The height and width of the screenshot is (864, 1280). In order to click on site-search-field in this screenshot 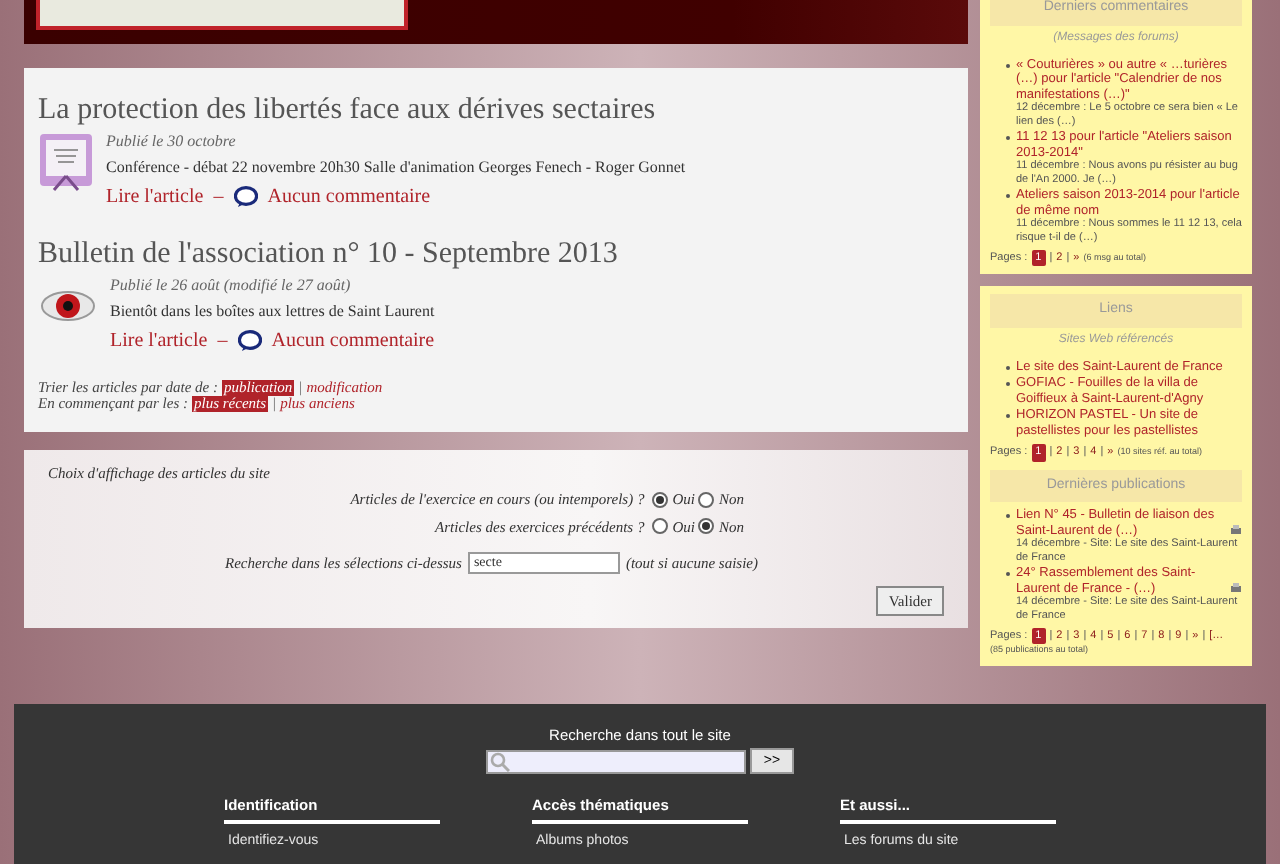, I will do `click(615, 761)`.